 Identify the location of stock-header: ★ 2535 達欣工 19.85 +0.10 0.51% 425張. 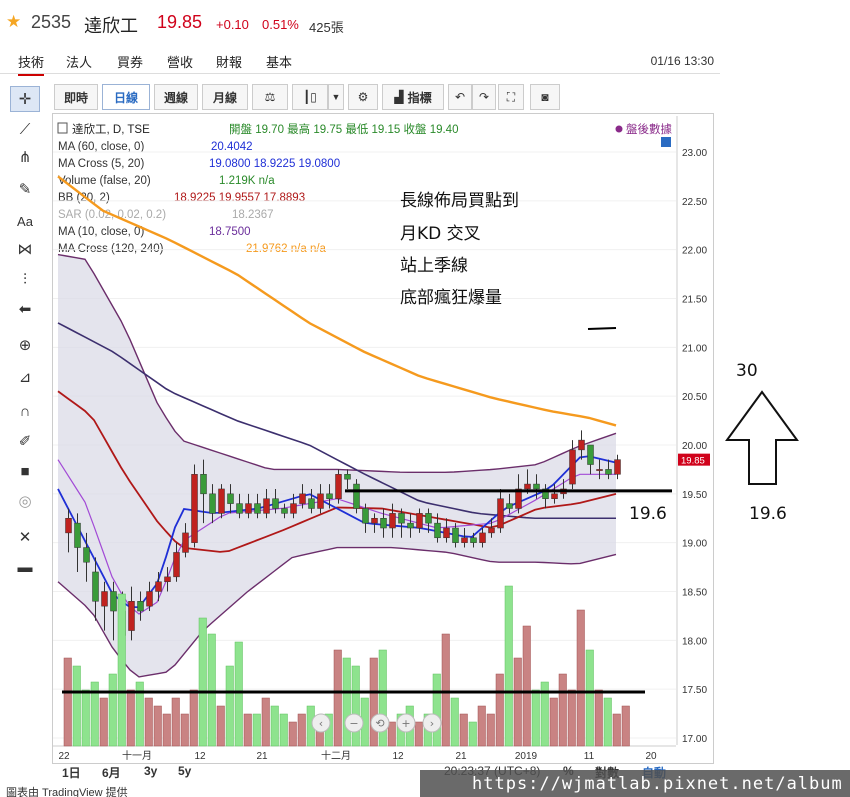
(425, 23).